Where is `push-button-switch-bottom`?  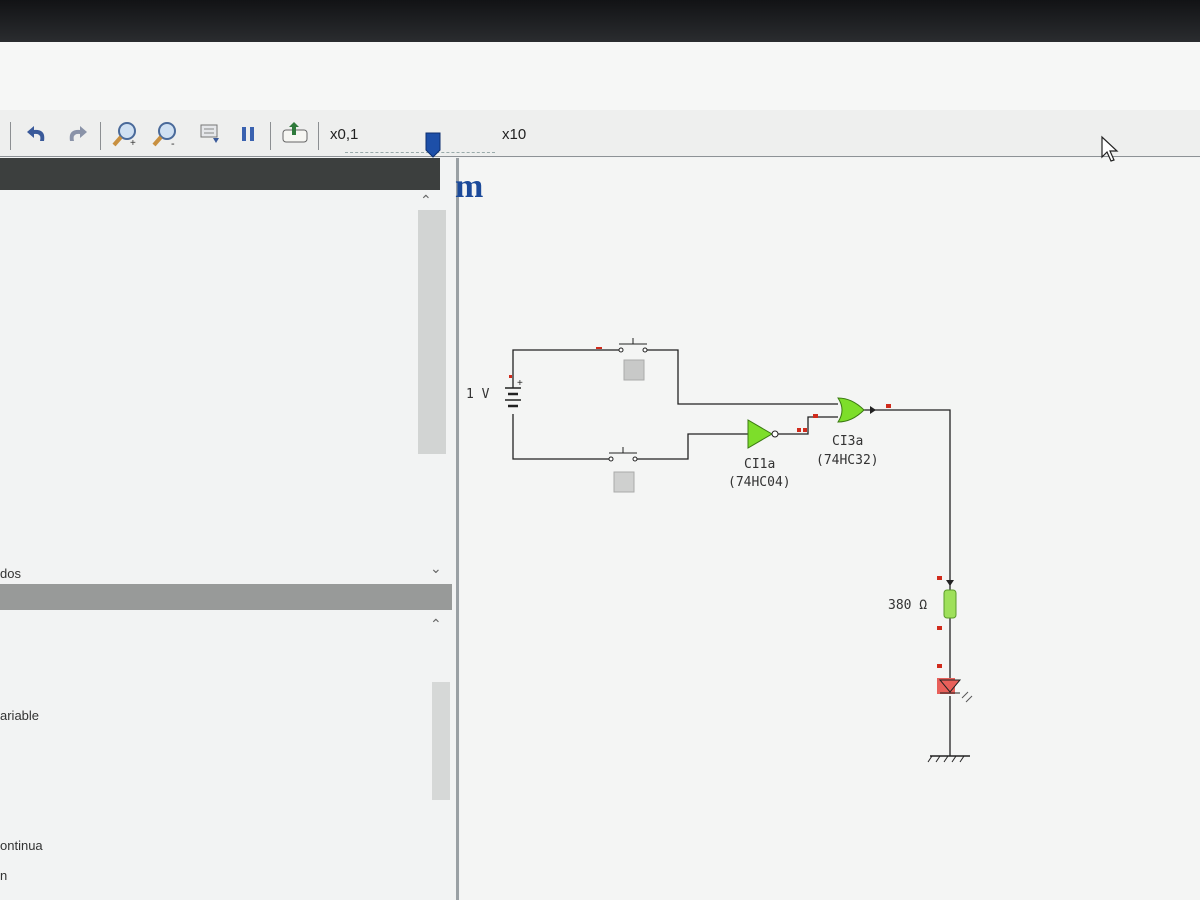
push-button-switch-bottom is located at coordinates (623, 470).